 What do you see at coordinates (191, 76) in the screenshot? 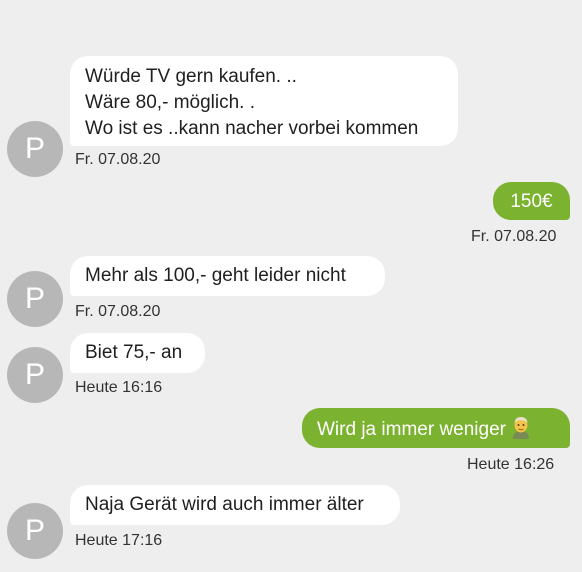
I see `message-line: Würde TV gern kaufen. ..` at bounding box center [191, 76].